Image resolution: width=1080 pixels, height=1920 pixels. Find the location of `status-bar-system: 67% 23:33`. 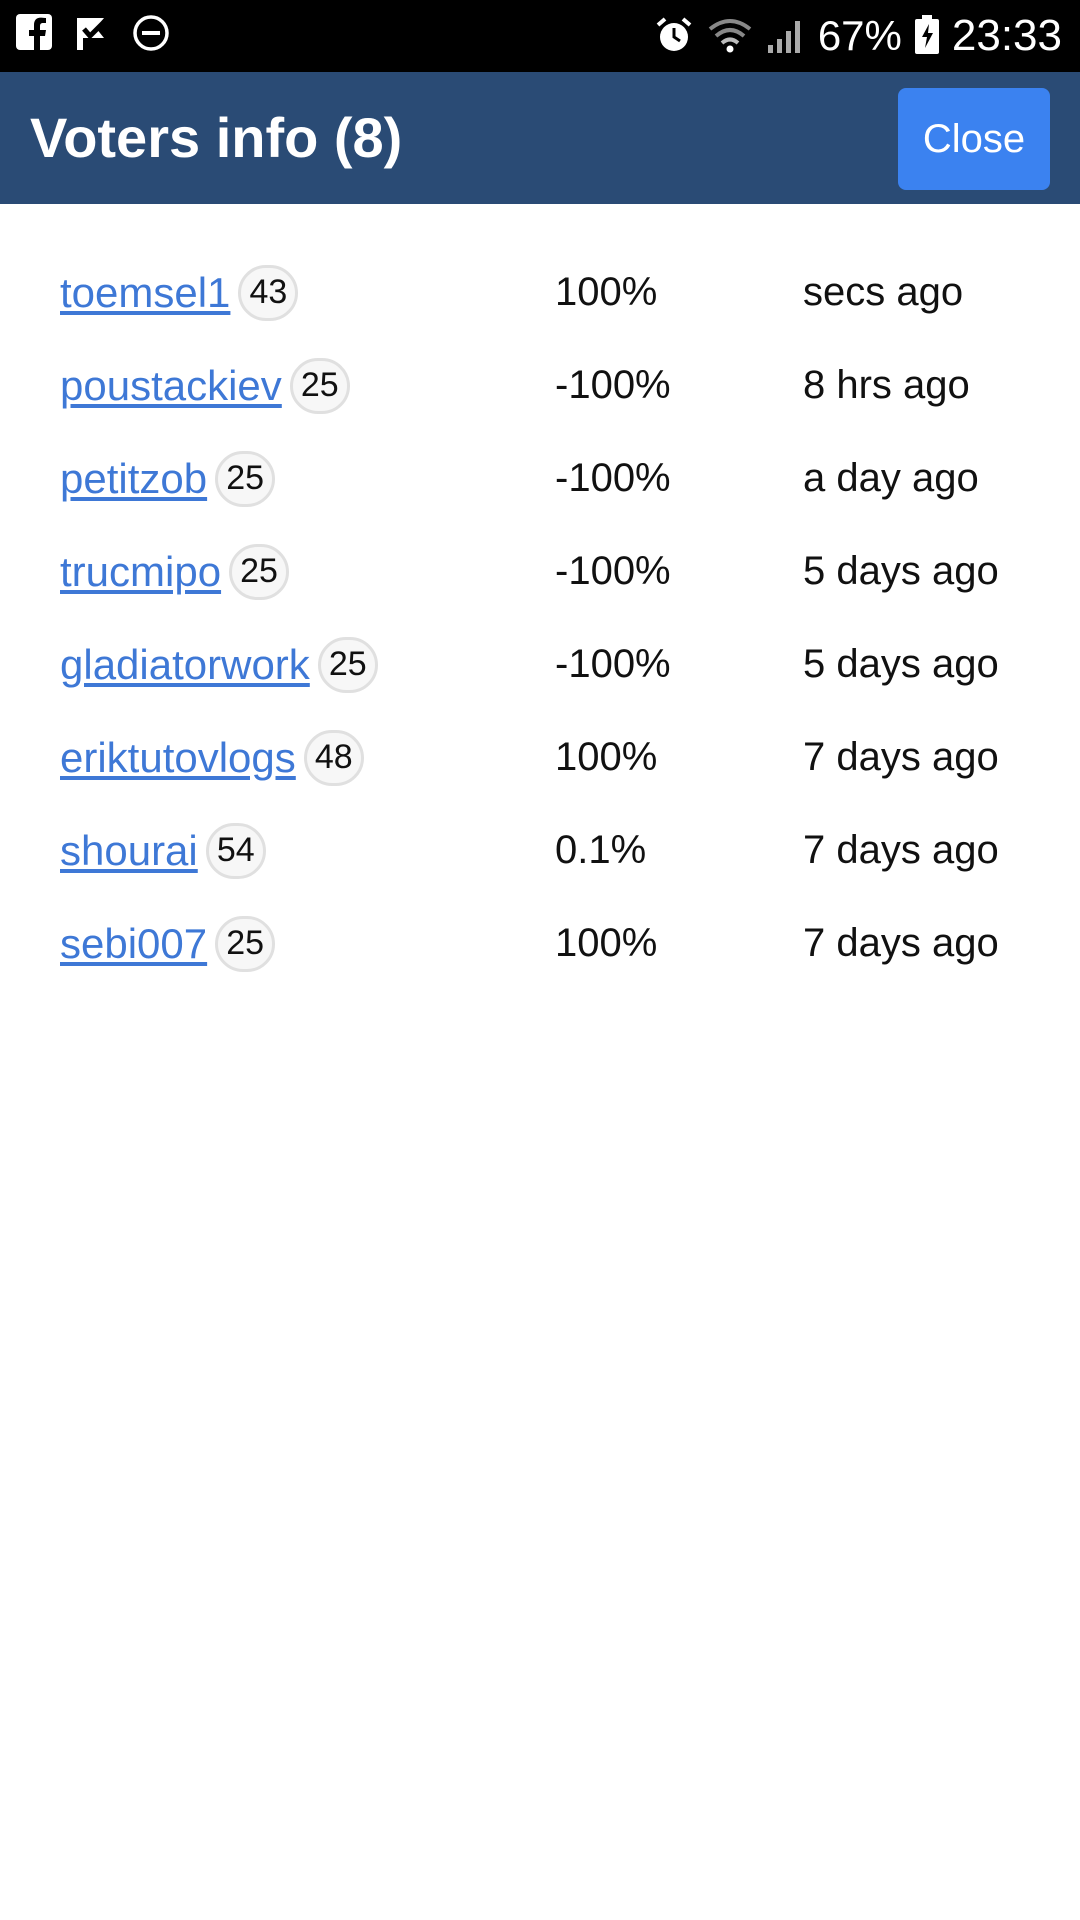

status-bar-system: 67% 23:33 is located at coordinates (858, 36).